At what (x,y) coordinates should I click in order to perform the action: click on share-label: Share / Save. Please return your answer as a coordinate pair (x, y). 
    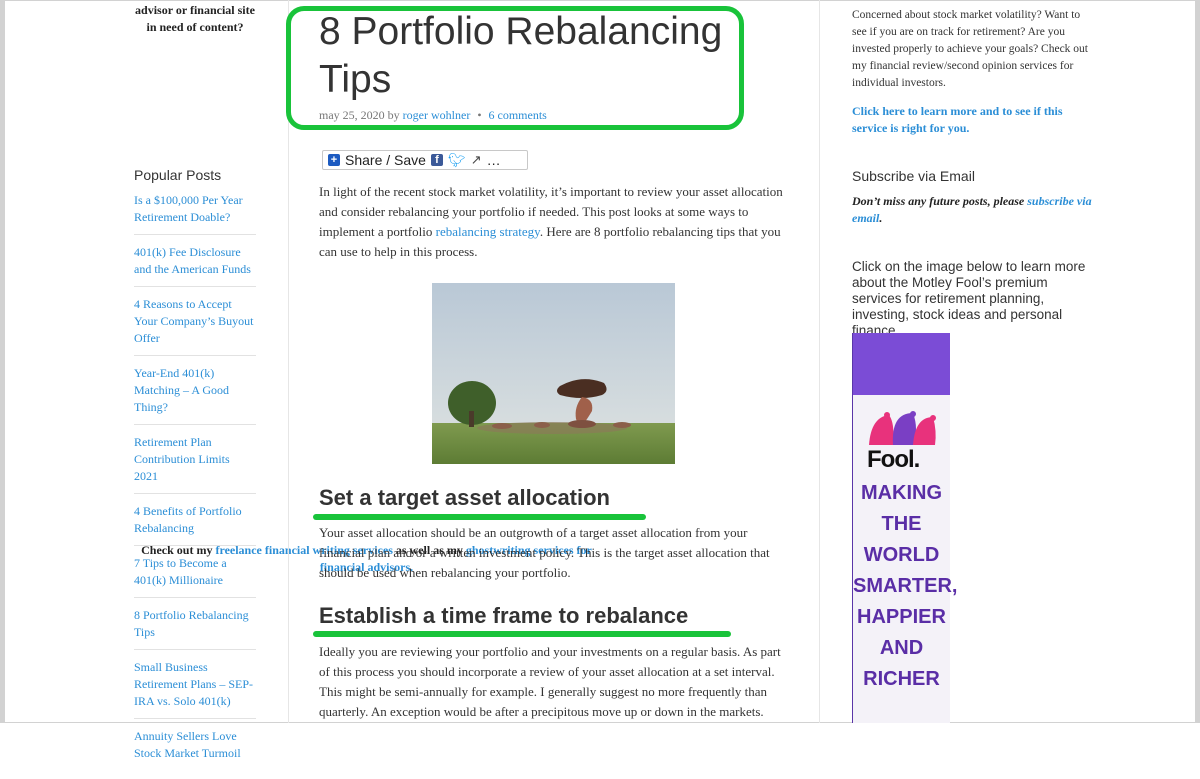
    Looking at the image, I should click on (385, 160).